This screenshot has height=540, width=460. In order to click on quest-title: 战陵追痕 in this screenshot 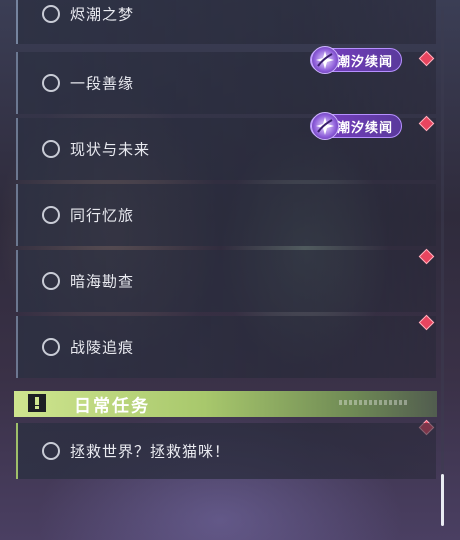, I will do `click(102, 347)`.